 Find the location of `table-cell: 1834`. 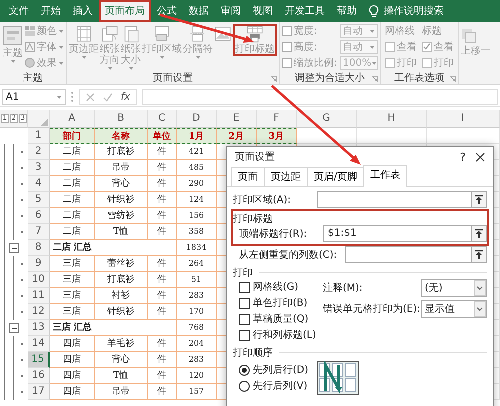

table-cell: 1834 is located at coordinates (197, 248).